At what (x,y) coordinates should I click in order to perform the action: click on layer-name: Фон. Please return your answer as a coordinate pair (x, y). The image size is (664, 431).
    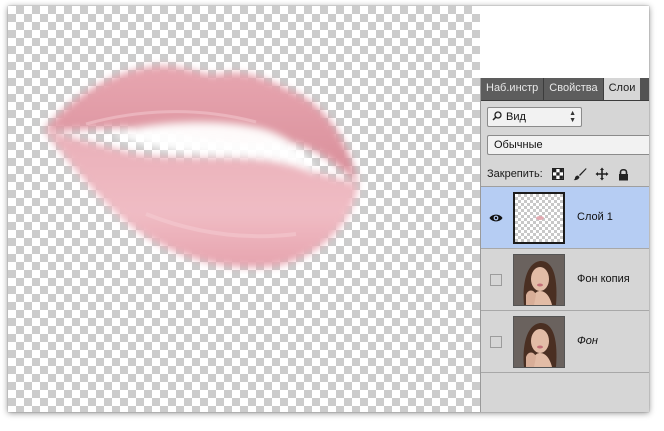
    Looking at the image, I should click on (587, 341).